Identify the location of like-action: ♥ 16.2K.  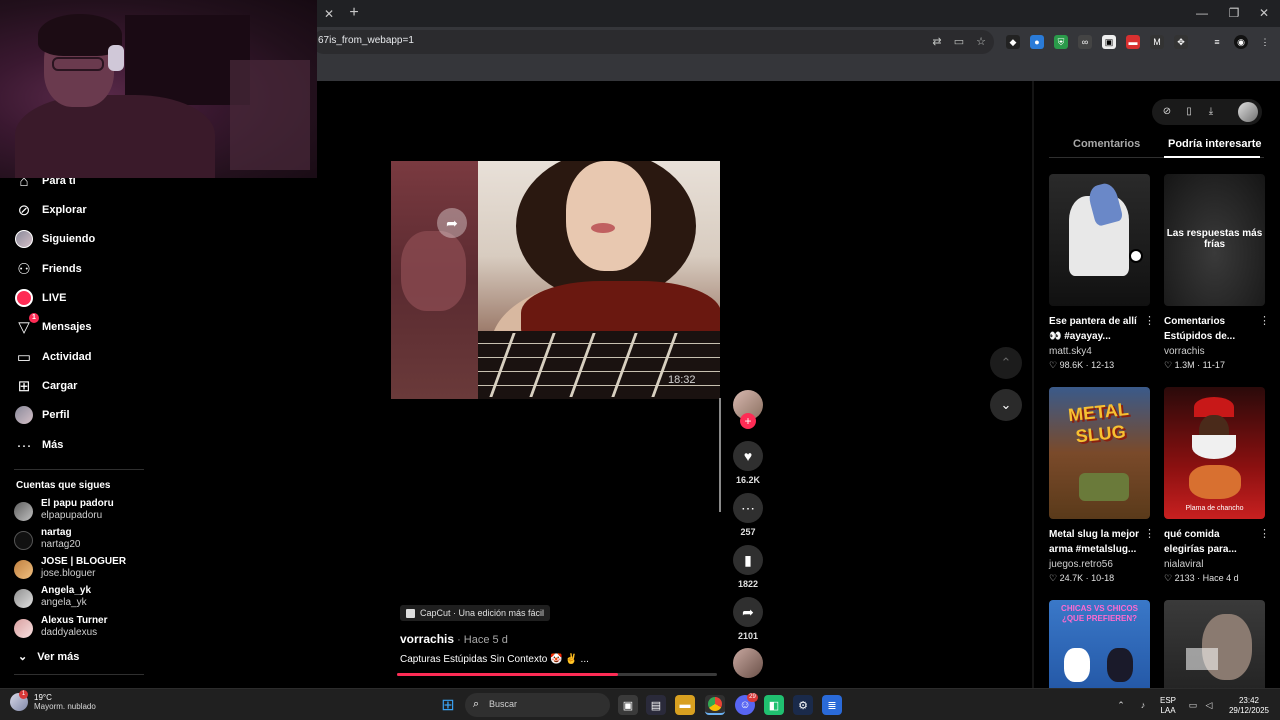
(748, 463).